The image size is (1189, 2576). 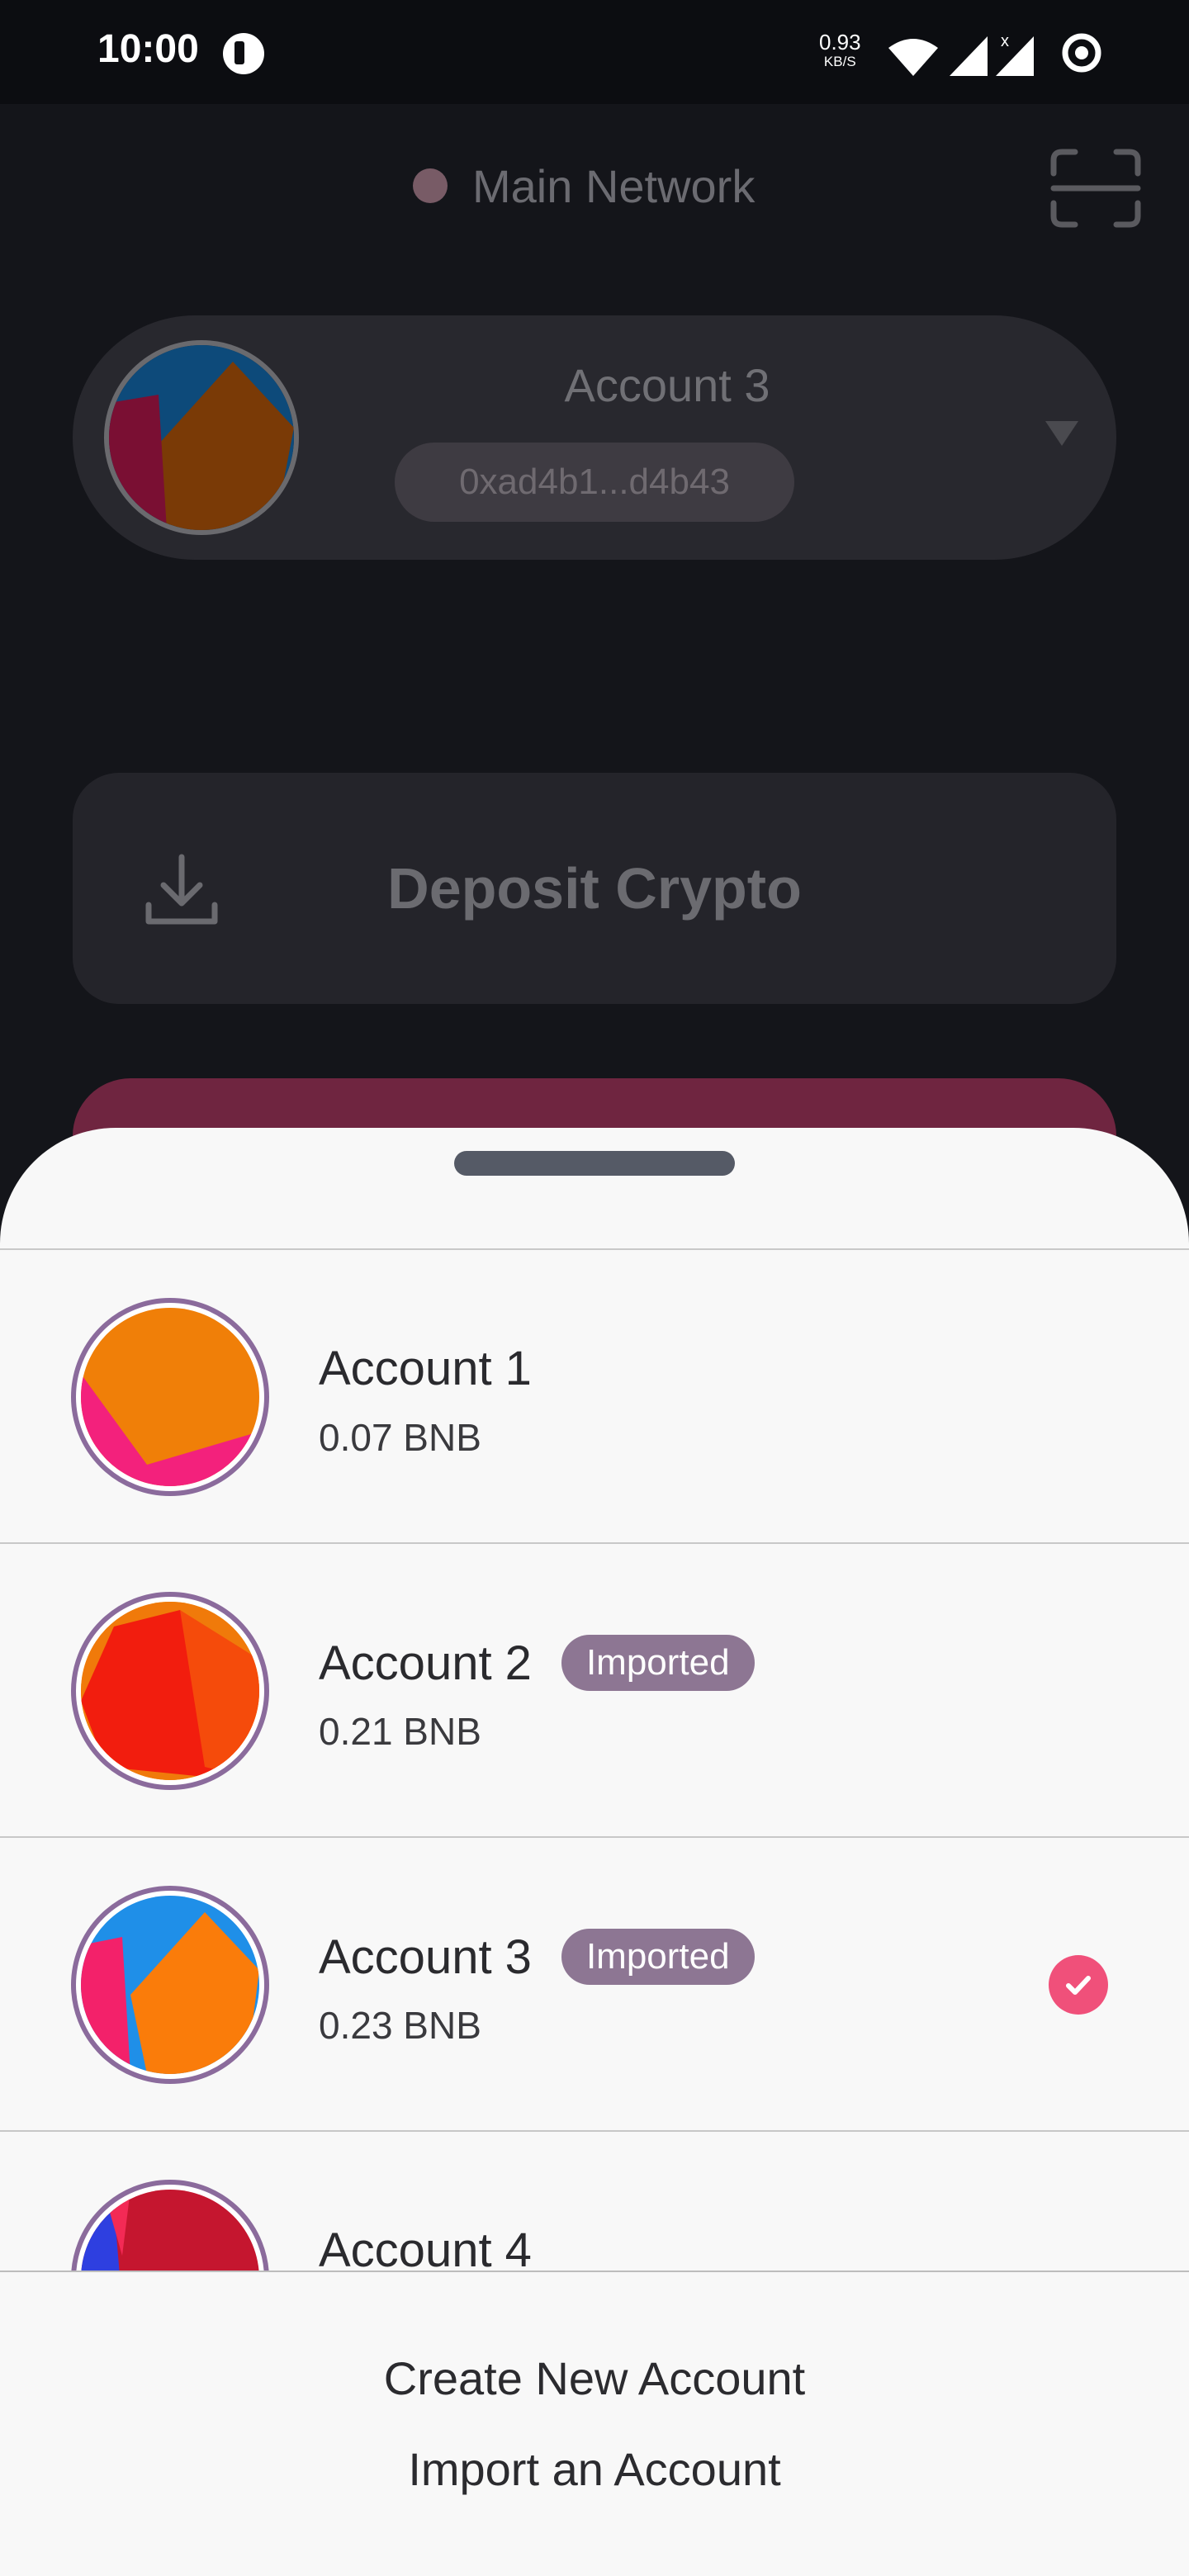 What do you see at coordinates (840, 42) in the screenshot?
I see `speed-value: 0.93` at bounding box center [840, 42].